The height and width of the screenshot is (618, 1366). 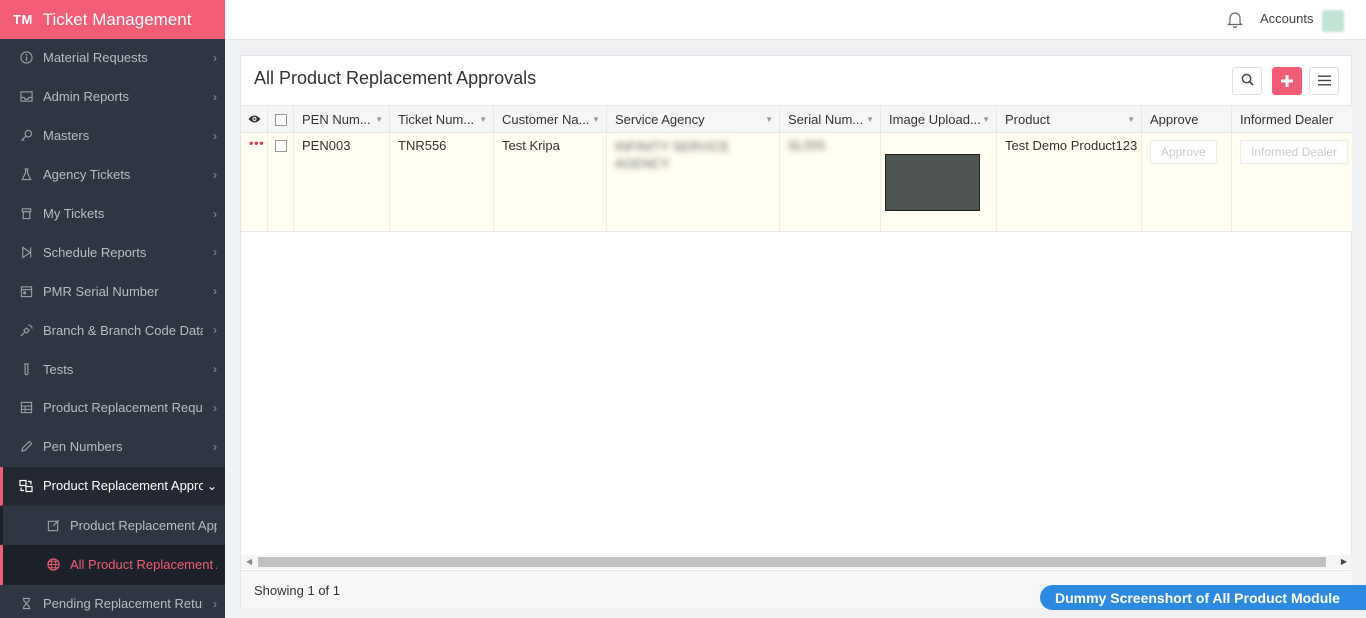 I want to click on sidebar-subitem-all-product-replacement-approvals: All Product Replacement A, so click(x=112, y=565).